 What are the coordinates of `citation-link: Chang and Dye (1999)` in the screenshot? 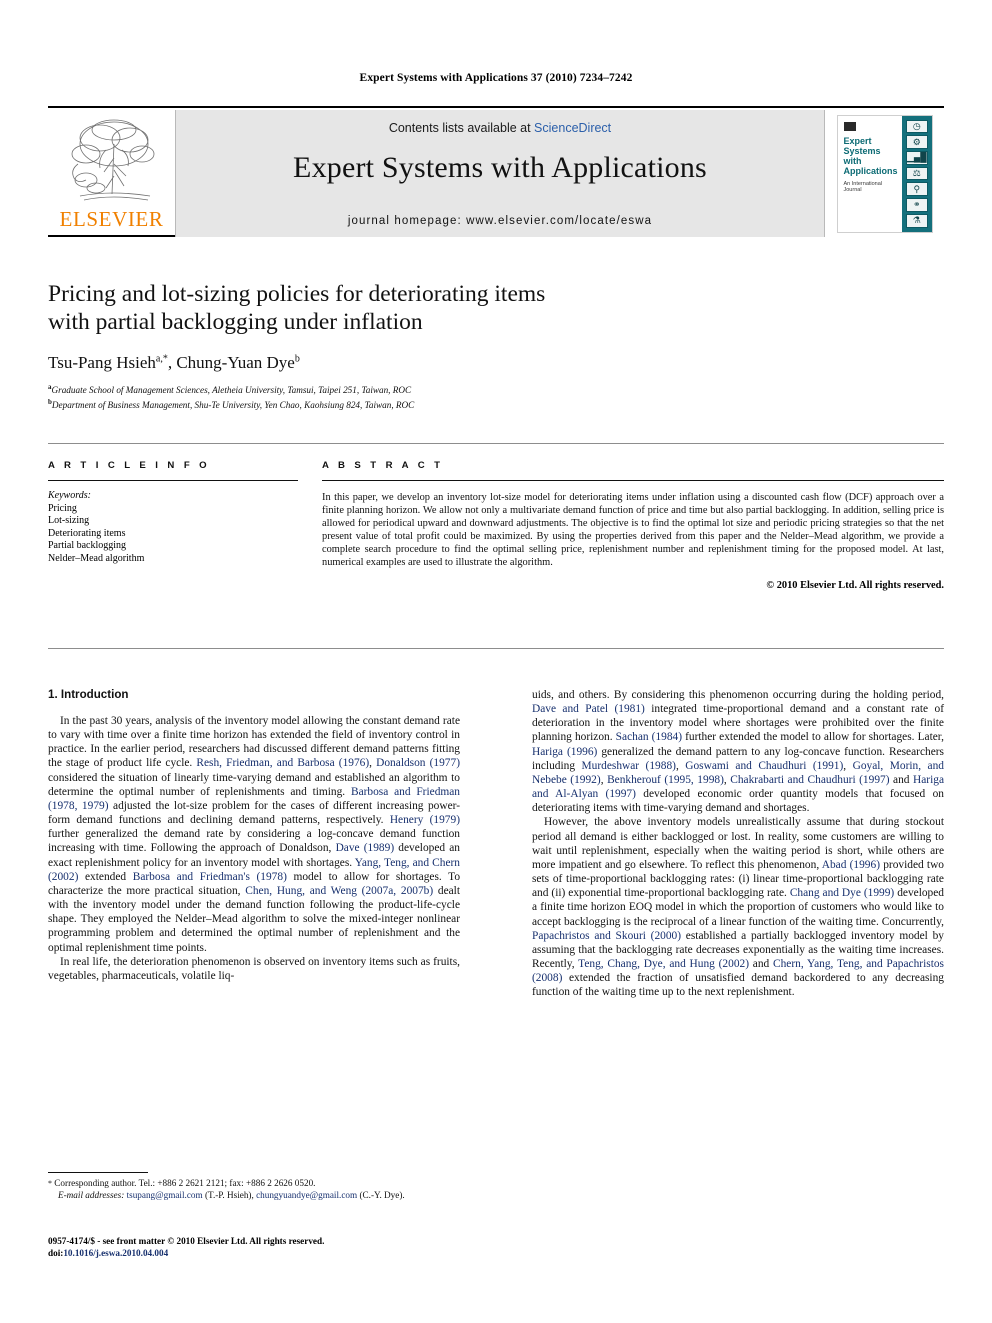 It's located at (842, 893).